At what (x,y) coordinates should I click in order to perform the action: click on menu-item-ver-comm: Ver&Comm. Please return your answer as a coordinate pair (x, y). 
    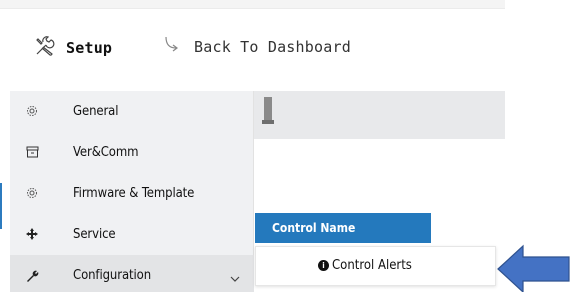
    Looking at the image, I should click on (132, 152).